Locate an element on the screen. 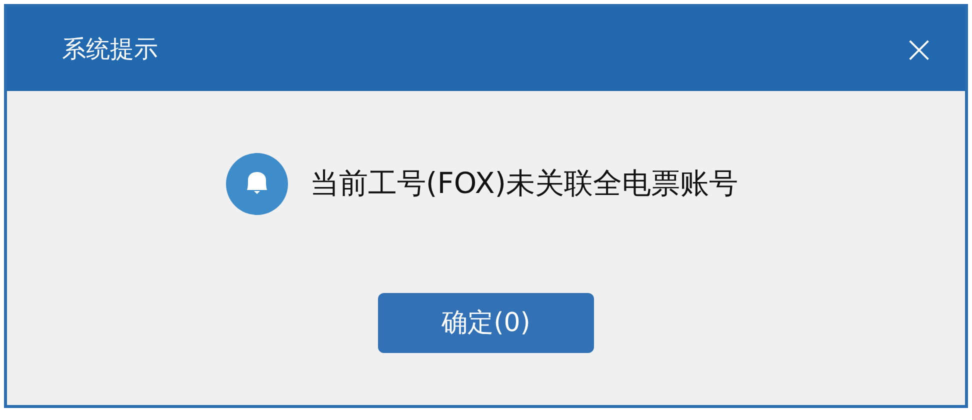  message-text: 当前工号(FOX)未关联全电票账号 is located at coordinates (524, 183).